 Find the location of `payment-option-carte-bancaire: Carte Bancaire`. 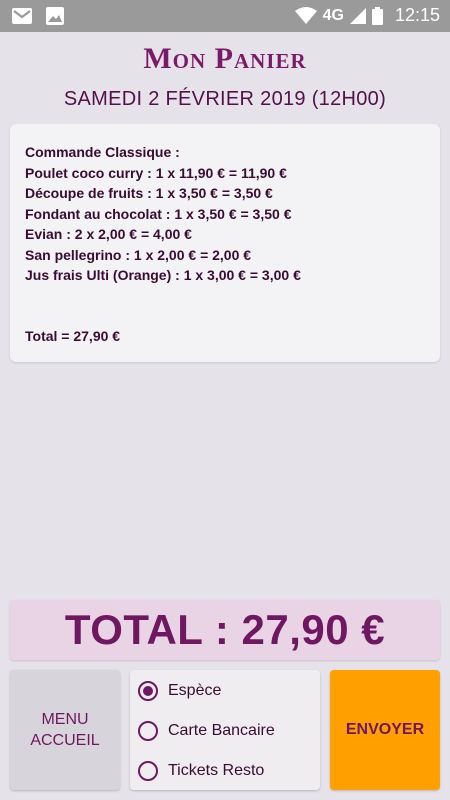

payment-option-carte-bancaire: Carte Bancaire is located at coordinates (206, 731).